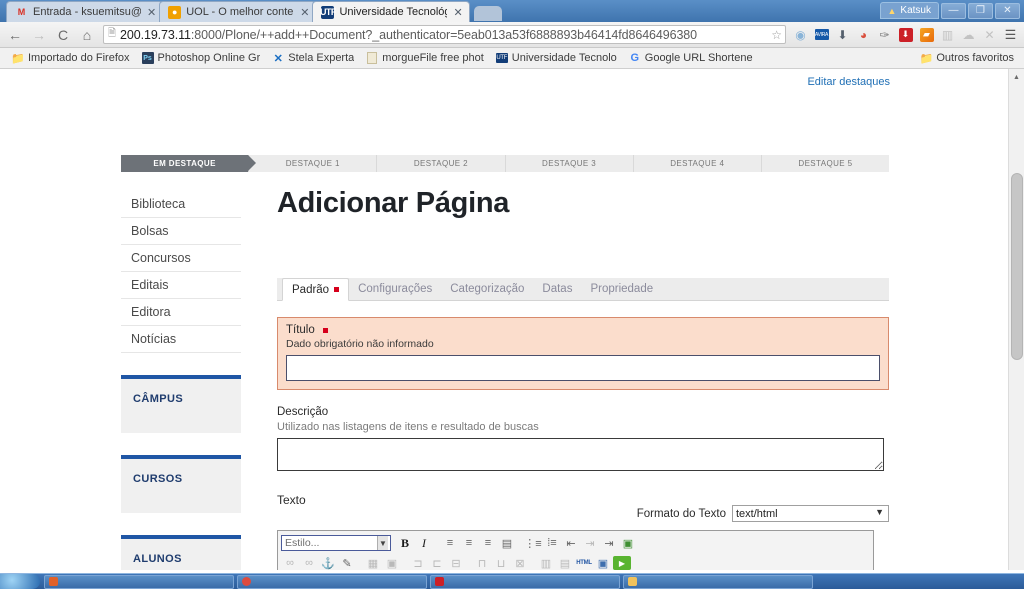  I want to click on tab-categorizacao: Categorização, so click(487, 289).